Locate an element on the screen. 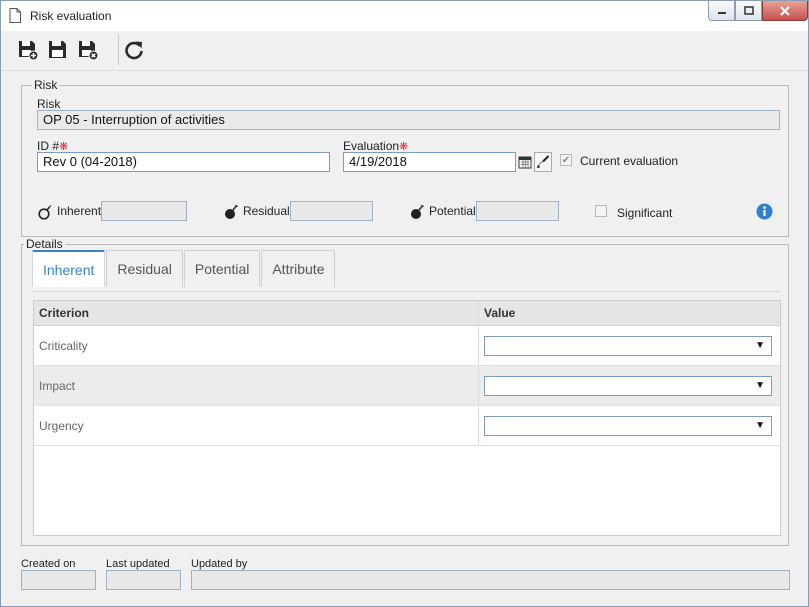 The height and width of the screenshot is (607, 809). close-icon is located at coordinates (785, 10).